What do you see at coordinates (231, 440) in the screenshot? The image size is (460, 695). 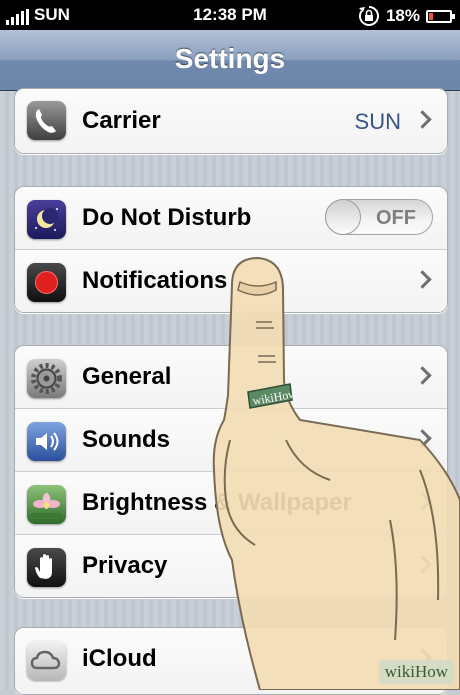 I see `cell-sounds: Sounds` at bounding box center [231, 440].